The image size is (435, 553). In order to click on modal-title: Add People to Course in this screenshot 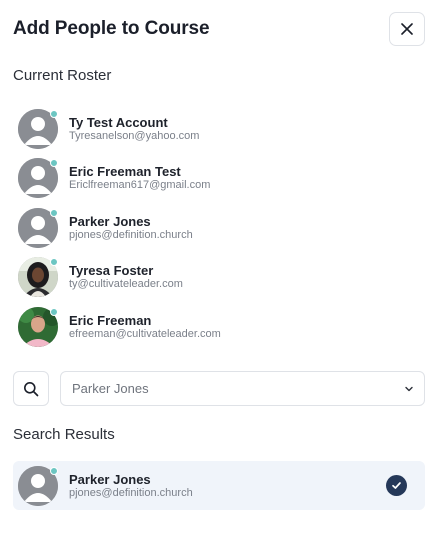, I will do `click(111, 28)`.